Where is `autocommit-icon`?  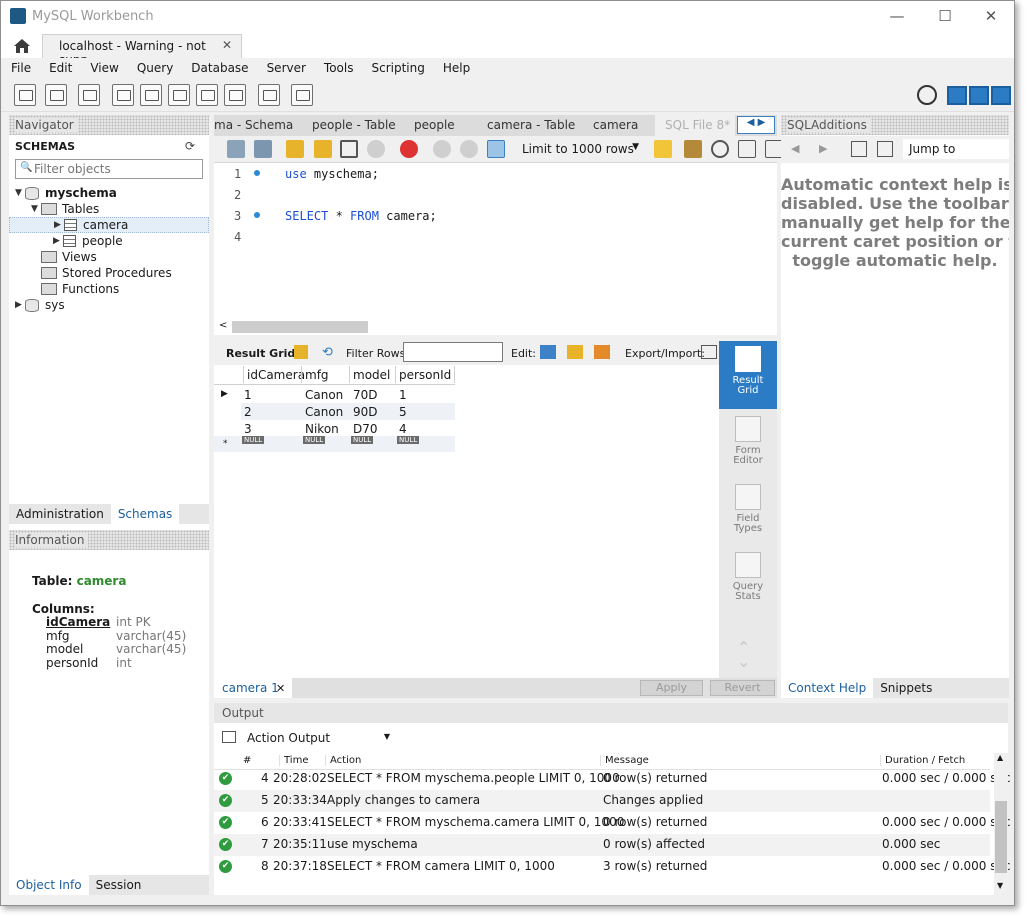
autocommit-icon is located at coordinates (496, 149).